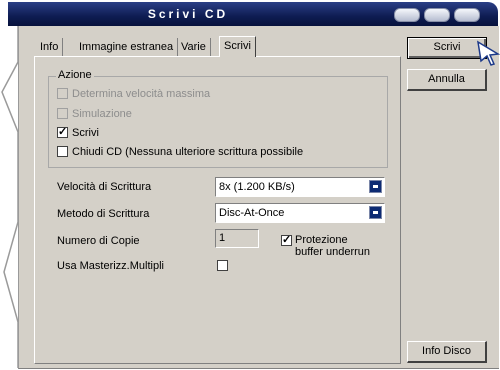 The image size is (500, 370). Describe the element at coordinates (222, 265) in the screenshot. I see `multi-recorder-checkbox` at that location.